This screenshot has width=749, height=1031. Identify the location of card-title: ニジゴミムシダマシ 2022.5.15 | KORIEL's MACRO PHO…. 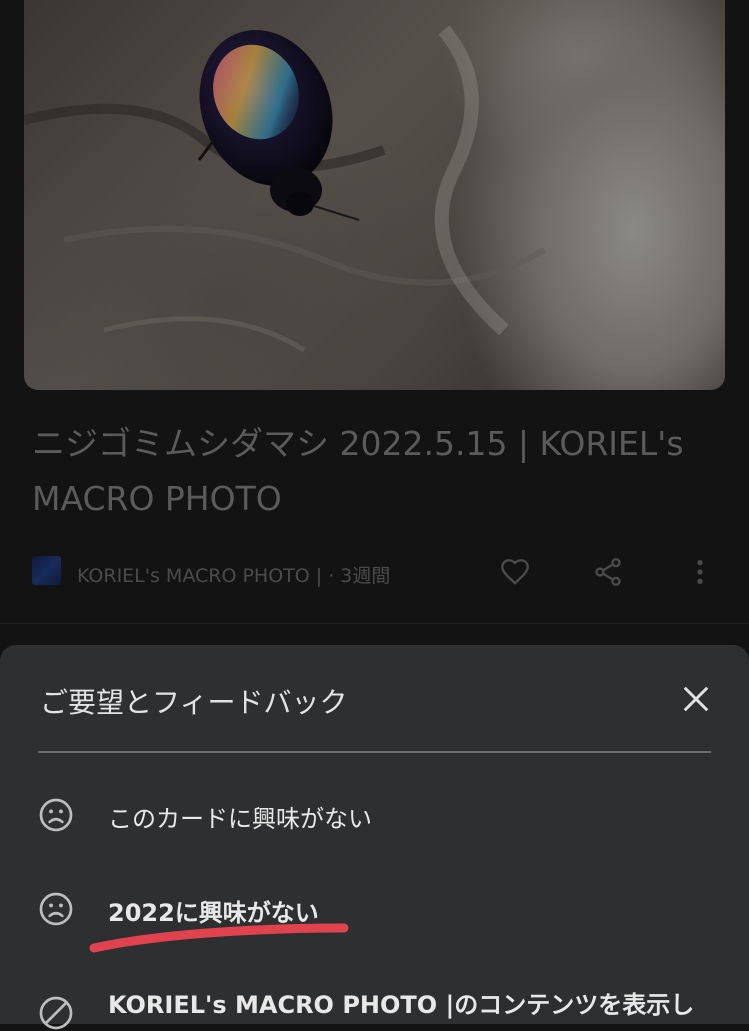
(372, 471).